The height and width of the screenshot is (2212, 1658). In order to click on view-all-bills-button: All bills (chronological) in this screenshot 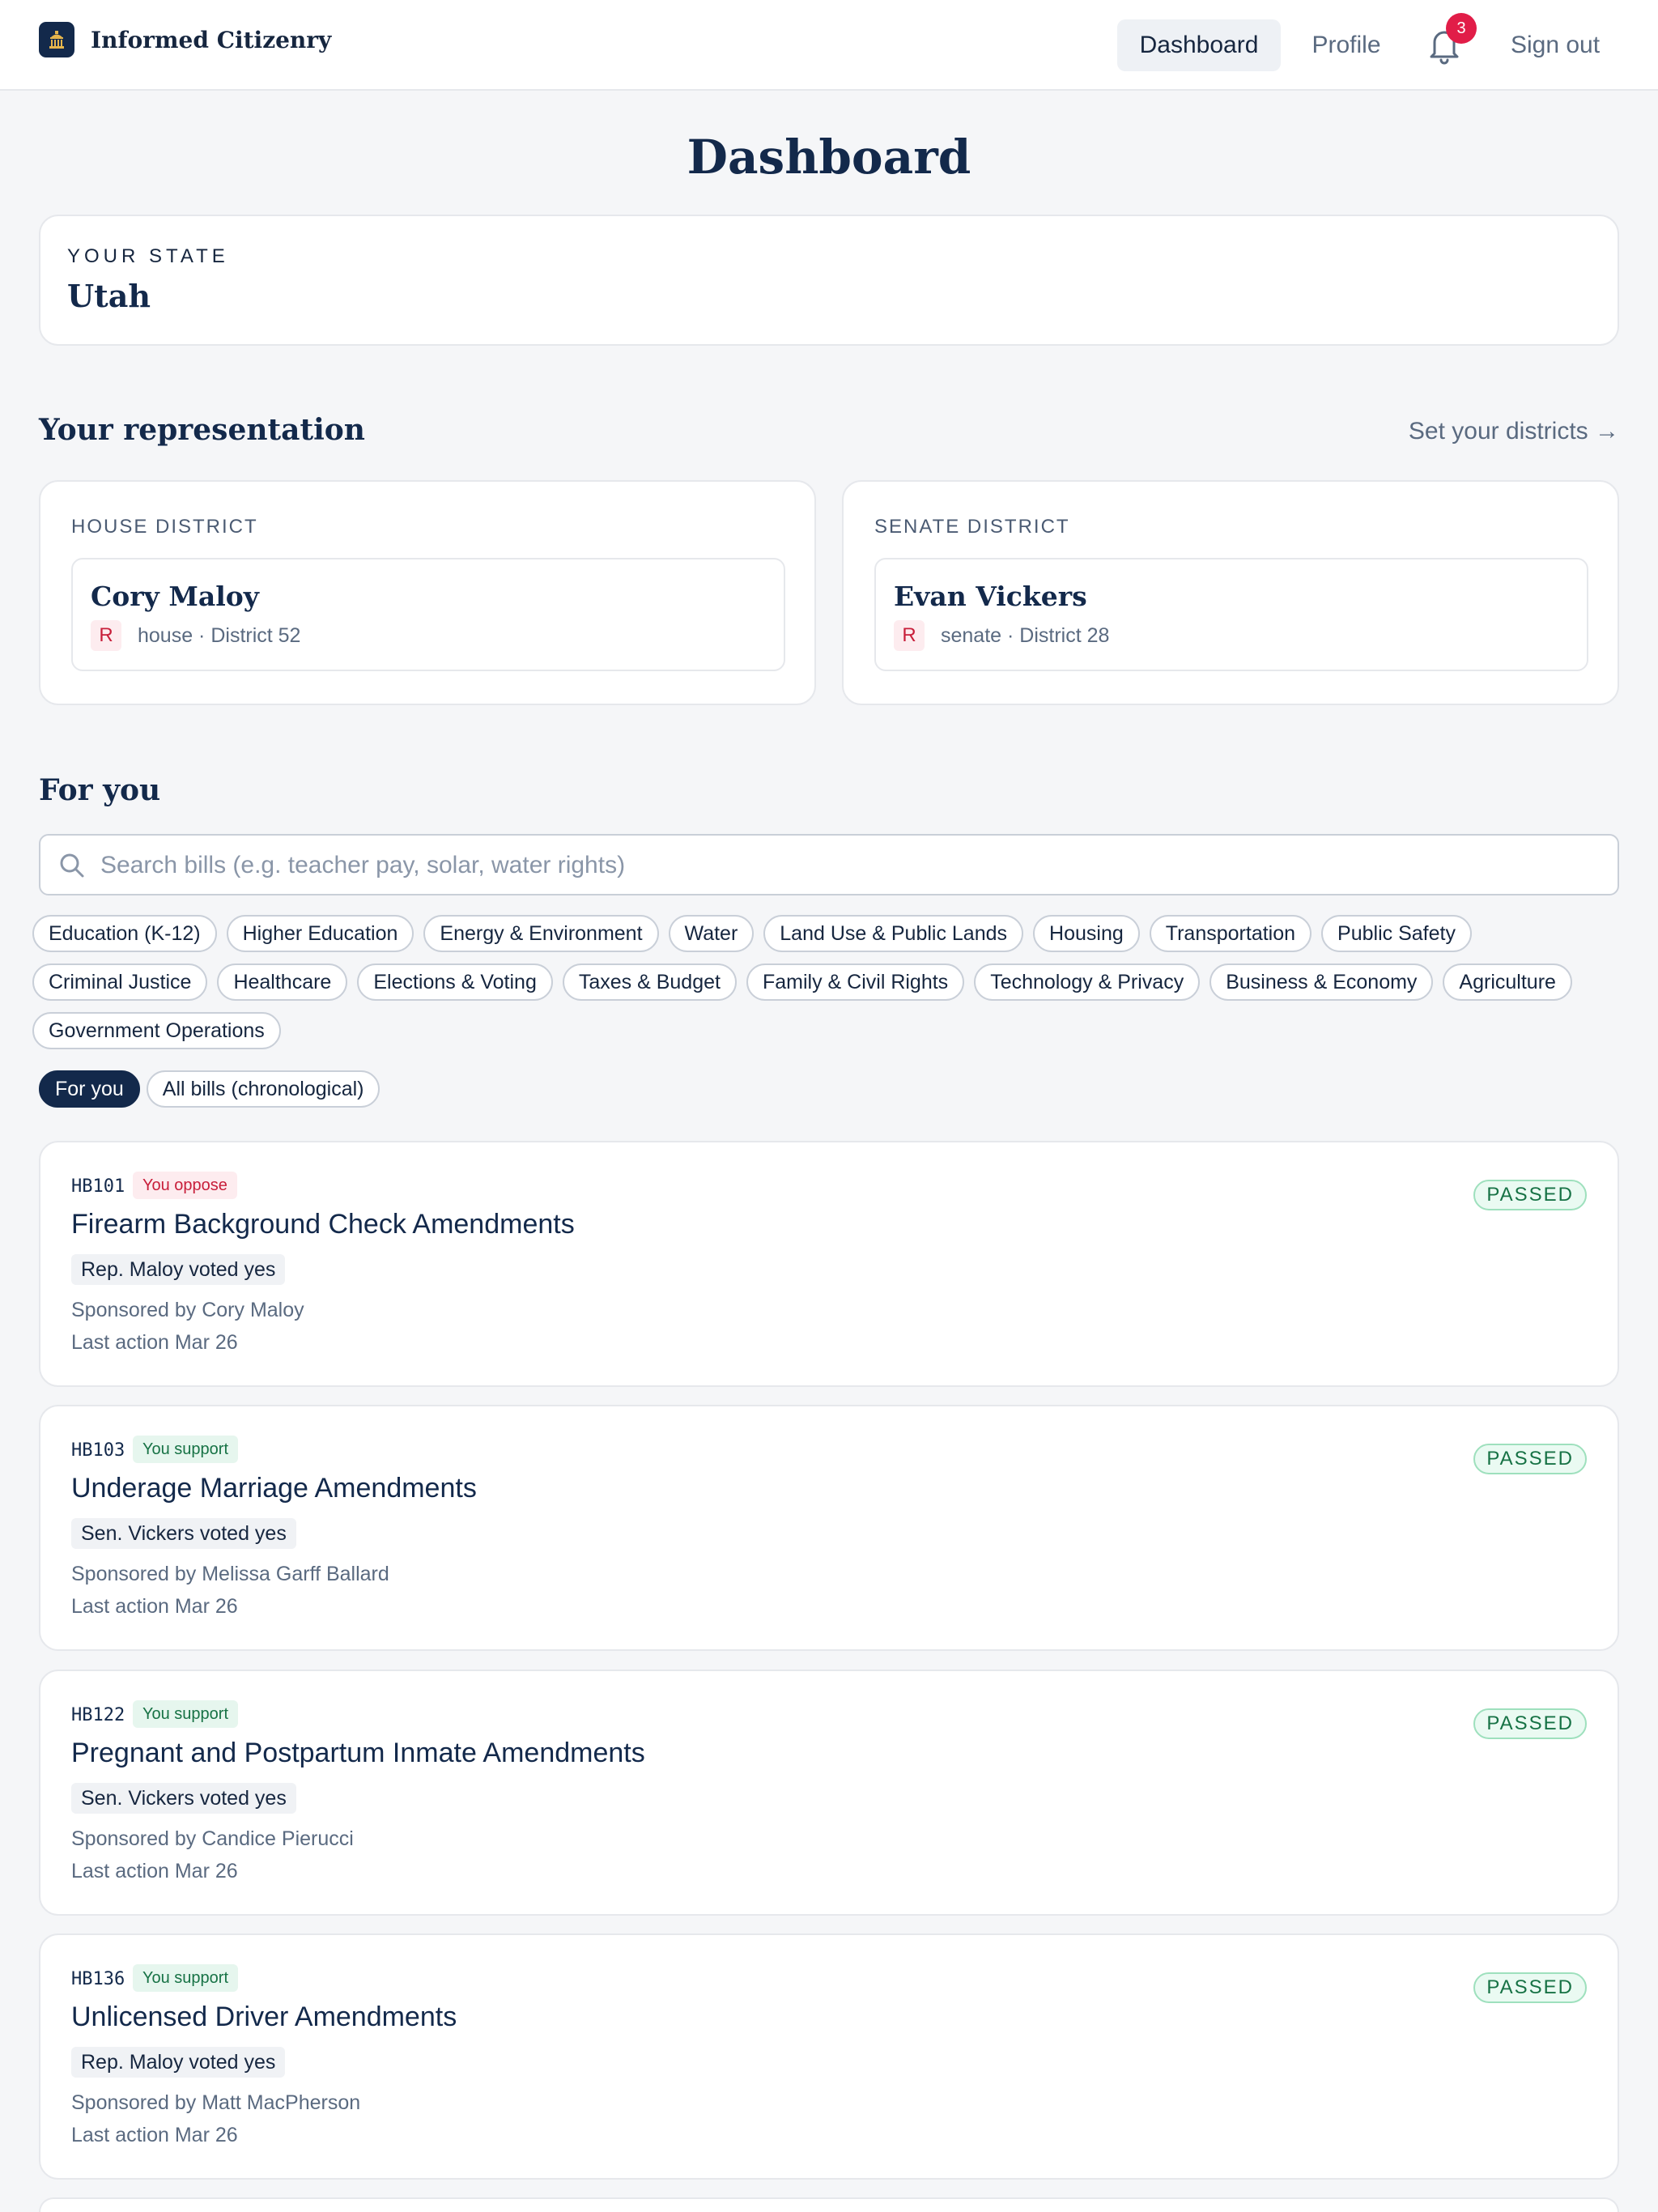, I will do `click(263, 1089)`.